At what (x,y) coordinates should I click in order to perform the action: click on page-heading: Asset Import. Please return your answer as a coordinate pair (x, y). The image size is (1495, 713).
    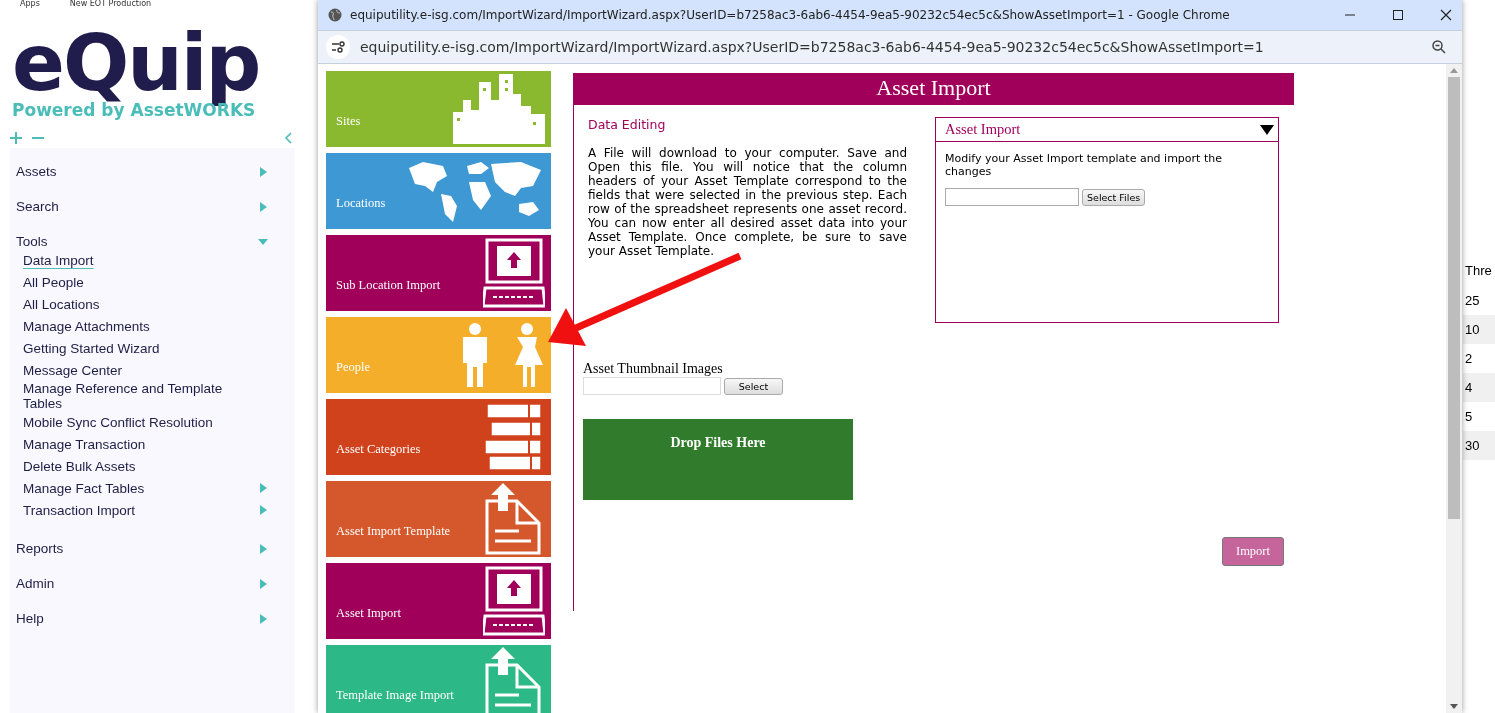
    Looking at the image, I should click on (933, 89).